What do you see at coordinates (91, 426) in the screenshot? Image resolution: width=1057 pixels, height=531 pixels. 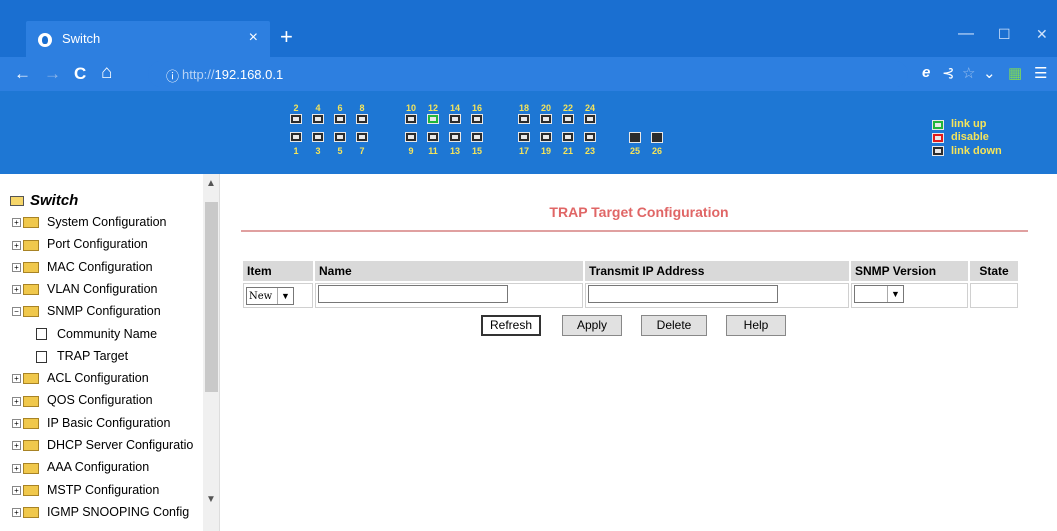 I see `tree-folder-item: + IP Basic Configuration` at bounding box center [91, 426].